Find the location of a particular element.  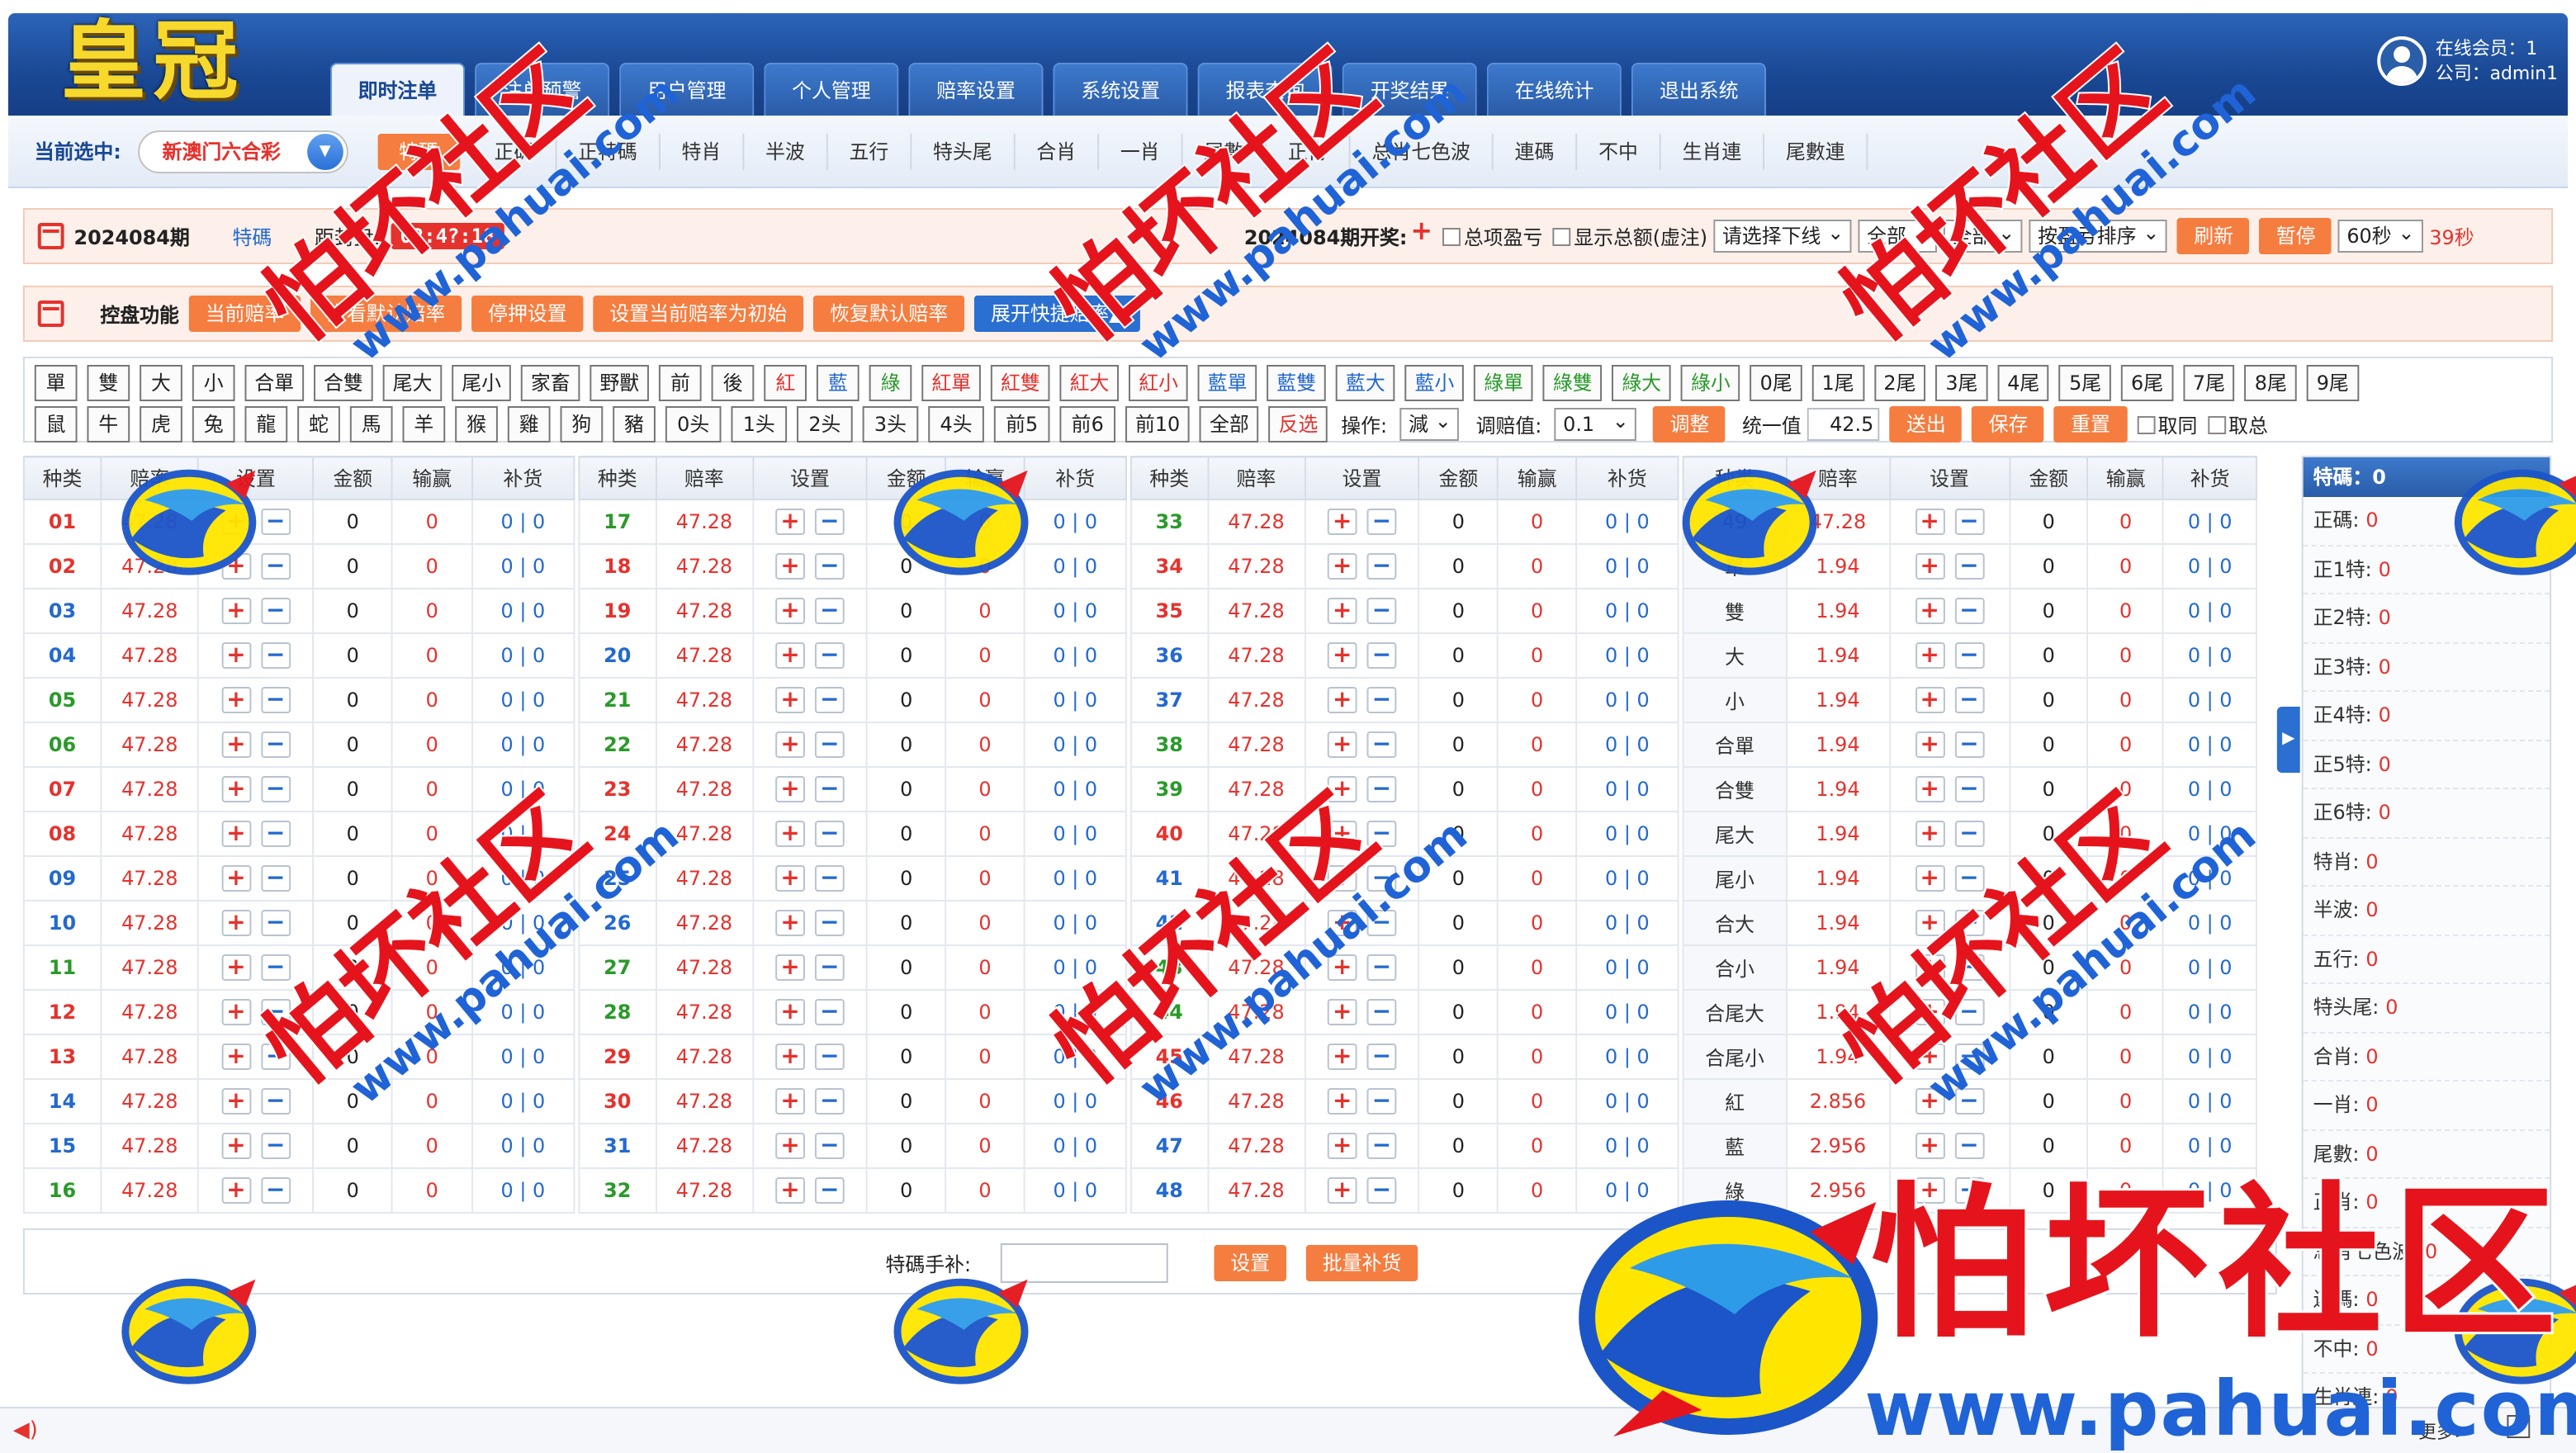

filter-select-1: 全部 is located at coordinates (1898, 235).